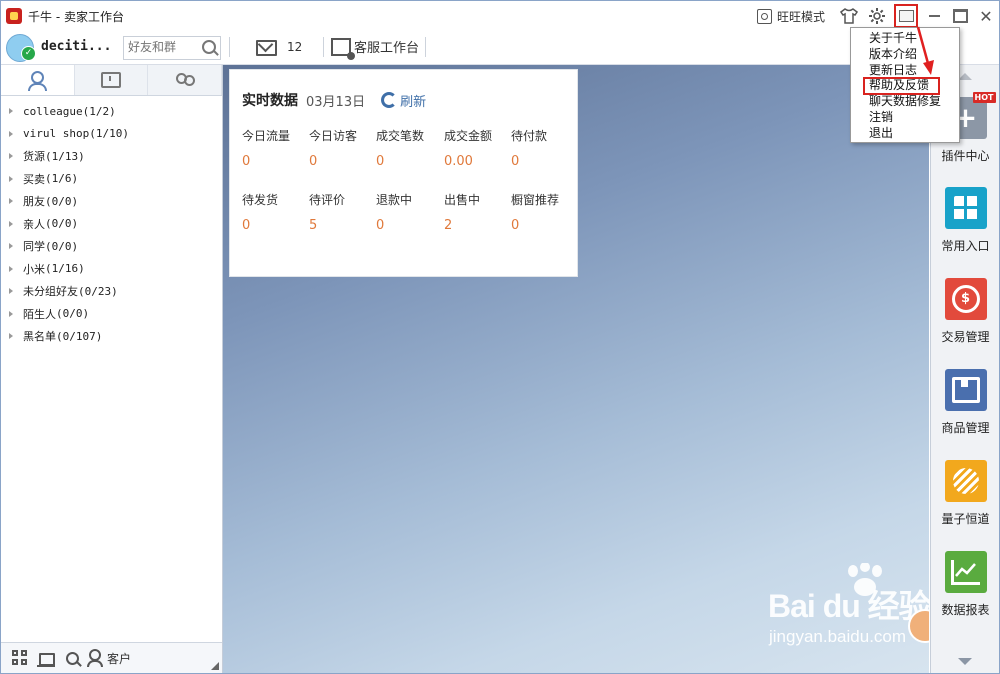  Describe the element at coordinates (462, 200) in the screenshot. I see `stat-label: 出售中` at that location.